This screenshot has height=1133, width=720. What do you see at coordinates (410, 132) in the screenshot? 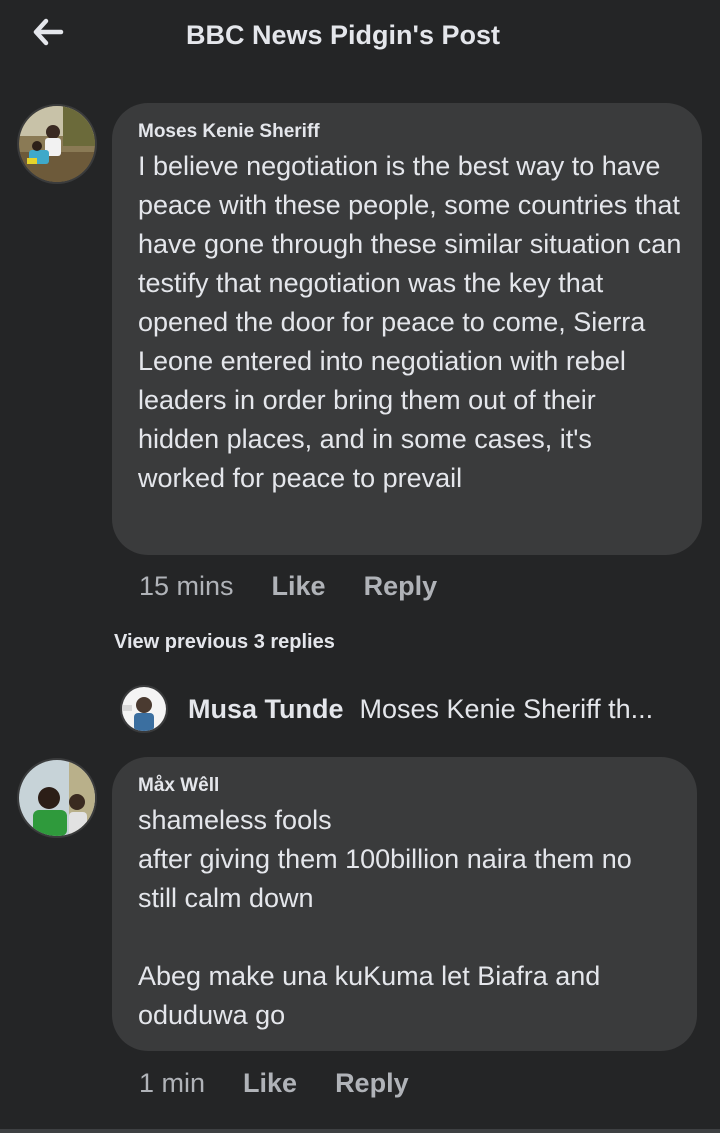
I see `comment-author: Moses Kenie Sheriff` at bounding box center [410, 132].